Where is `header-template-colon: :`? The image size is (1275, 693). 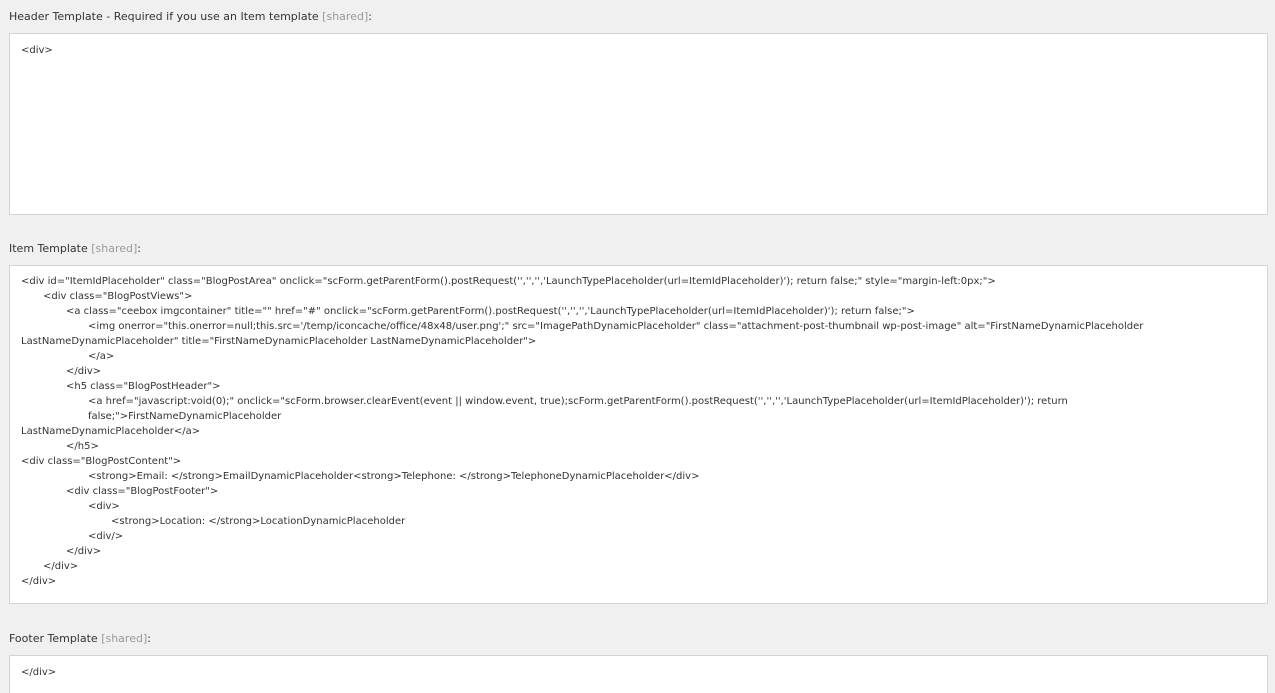 header-template-colon: : is located at coordinates (370, 16).